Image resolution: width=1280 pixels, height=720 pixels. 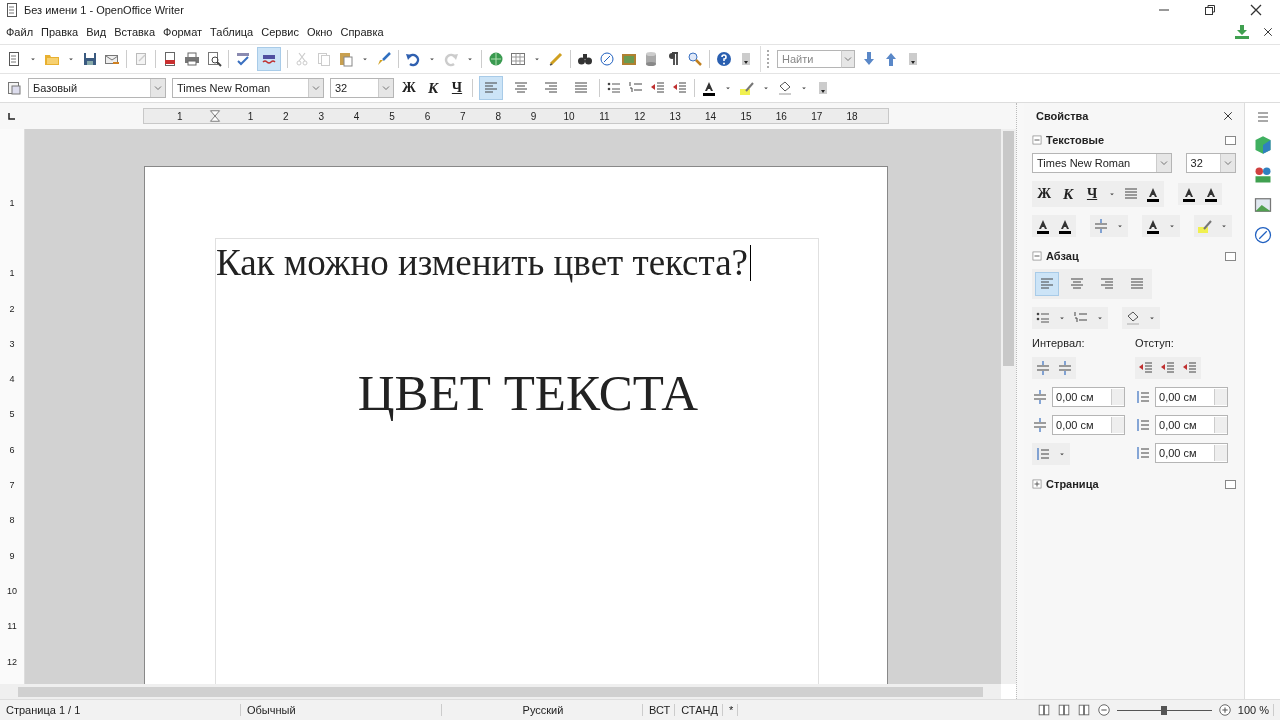 What do you see at coordinates (214, 59) in the screenshot?
I see `print-preview-icon` at bounding box center [214, 59].